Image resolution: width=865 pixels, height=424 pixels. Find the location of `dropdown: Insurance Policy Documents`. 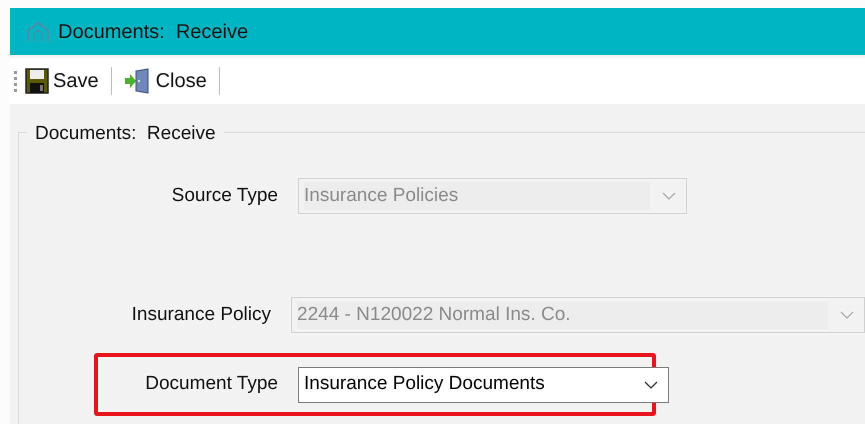

dropdown: Insurance Policy Documents is located at coordinates (483, 384).